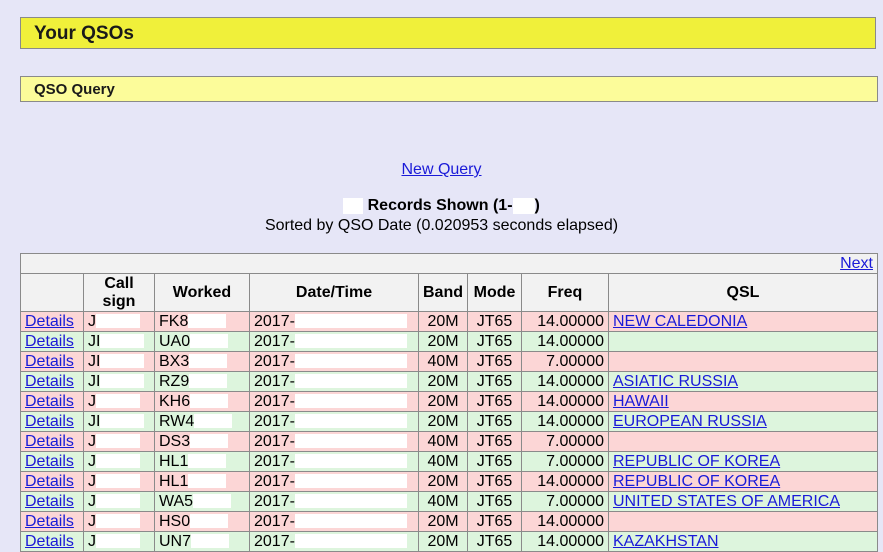 Image resolution: width=883 pixels, height=552 pixels. Describe the element at coordinates (448, 33) in the screenshot. I see `page-title-bar: Your QSOs` at that location.